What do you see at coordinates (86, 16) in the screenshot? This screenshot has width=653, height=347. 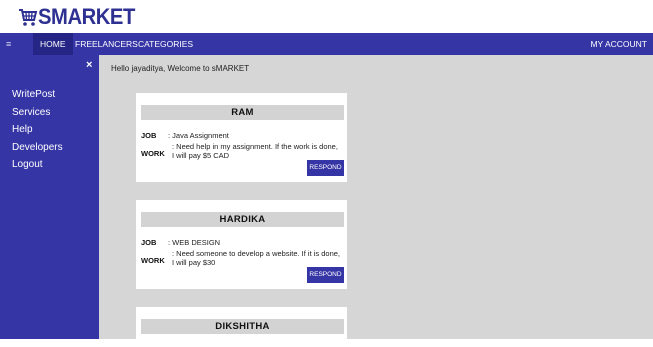 I see `logo-text: SMARKET` at bounding box center [86, 16].